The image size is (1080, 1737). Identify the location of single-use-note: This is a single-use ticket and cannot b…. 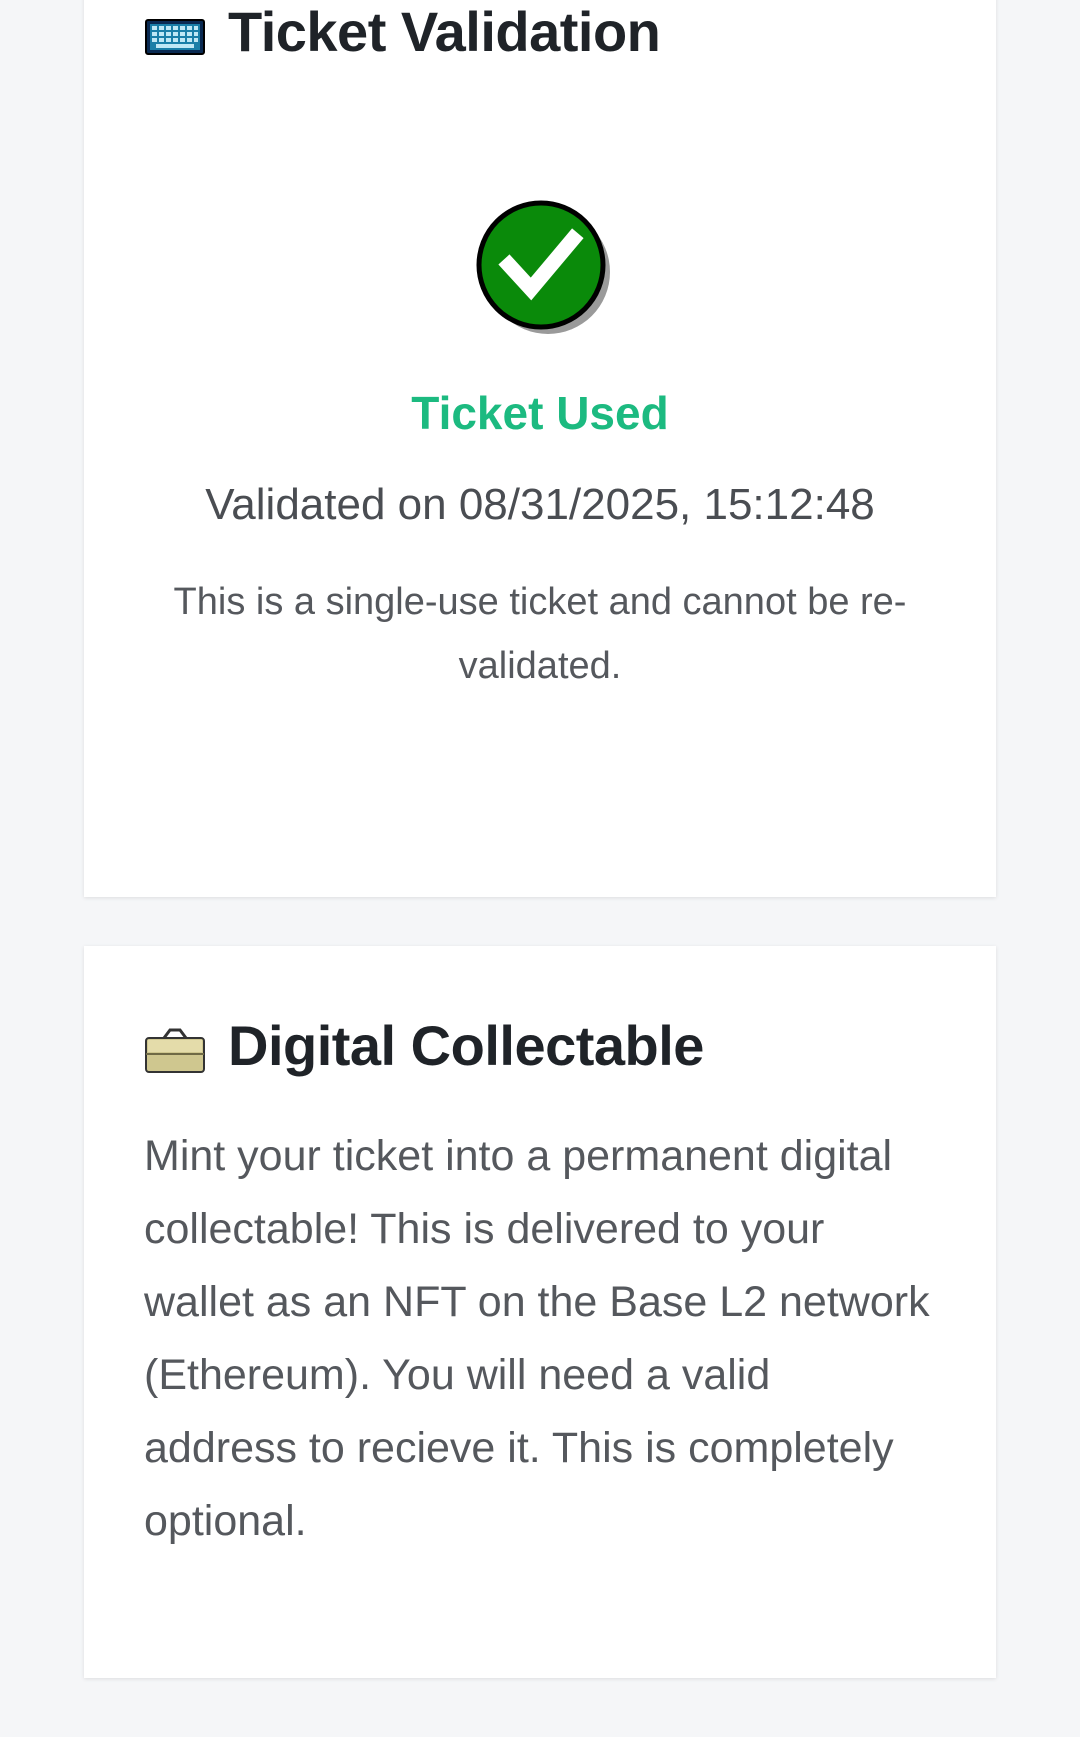
(540, 634).